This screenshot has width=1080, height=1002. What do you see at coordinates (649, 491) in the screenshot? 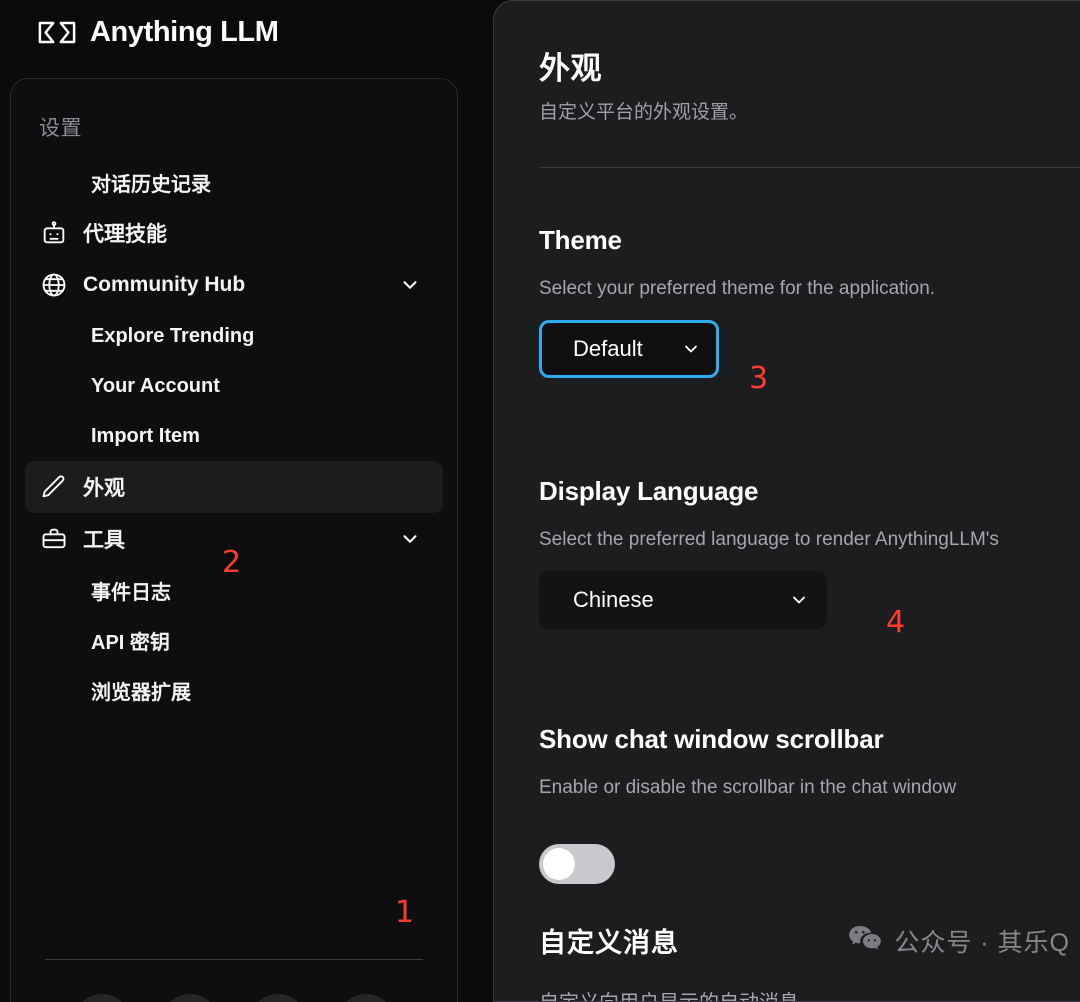
I see `language-title: Display Language` at bounding box center [649, 491].